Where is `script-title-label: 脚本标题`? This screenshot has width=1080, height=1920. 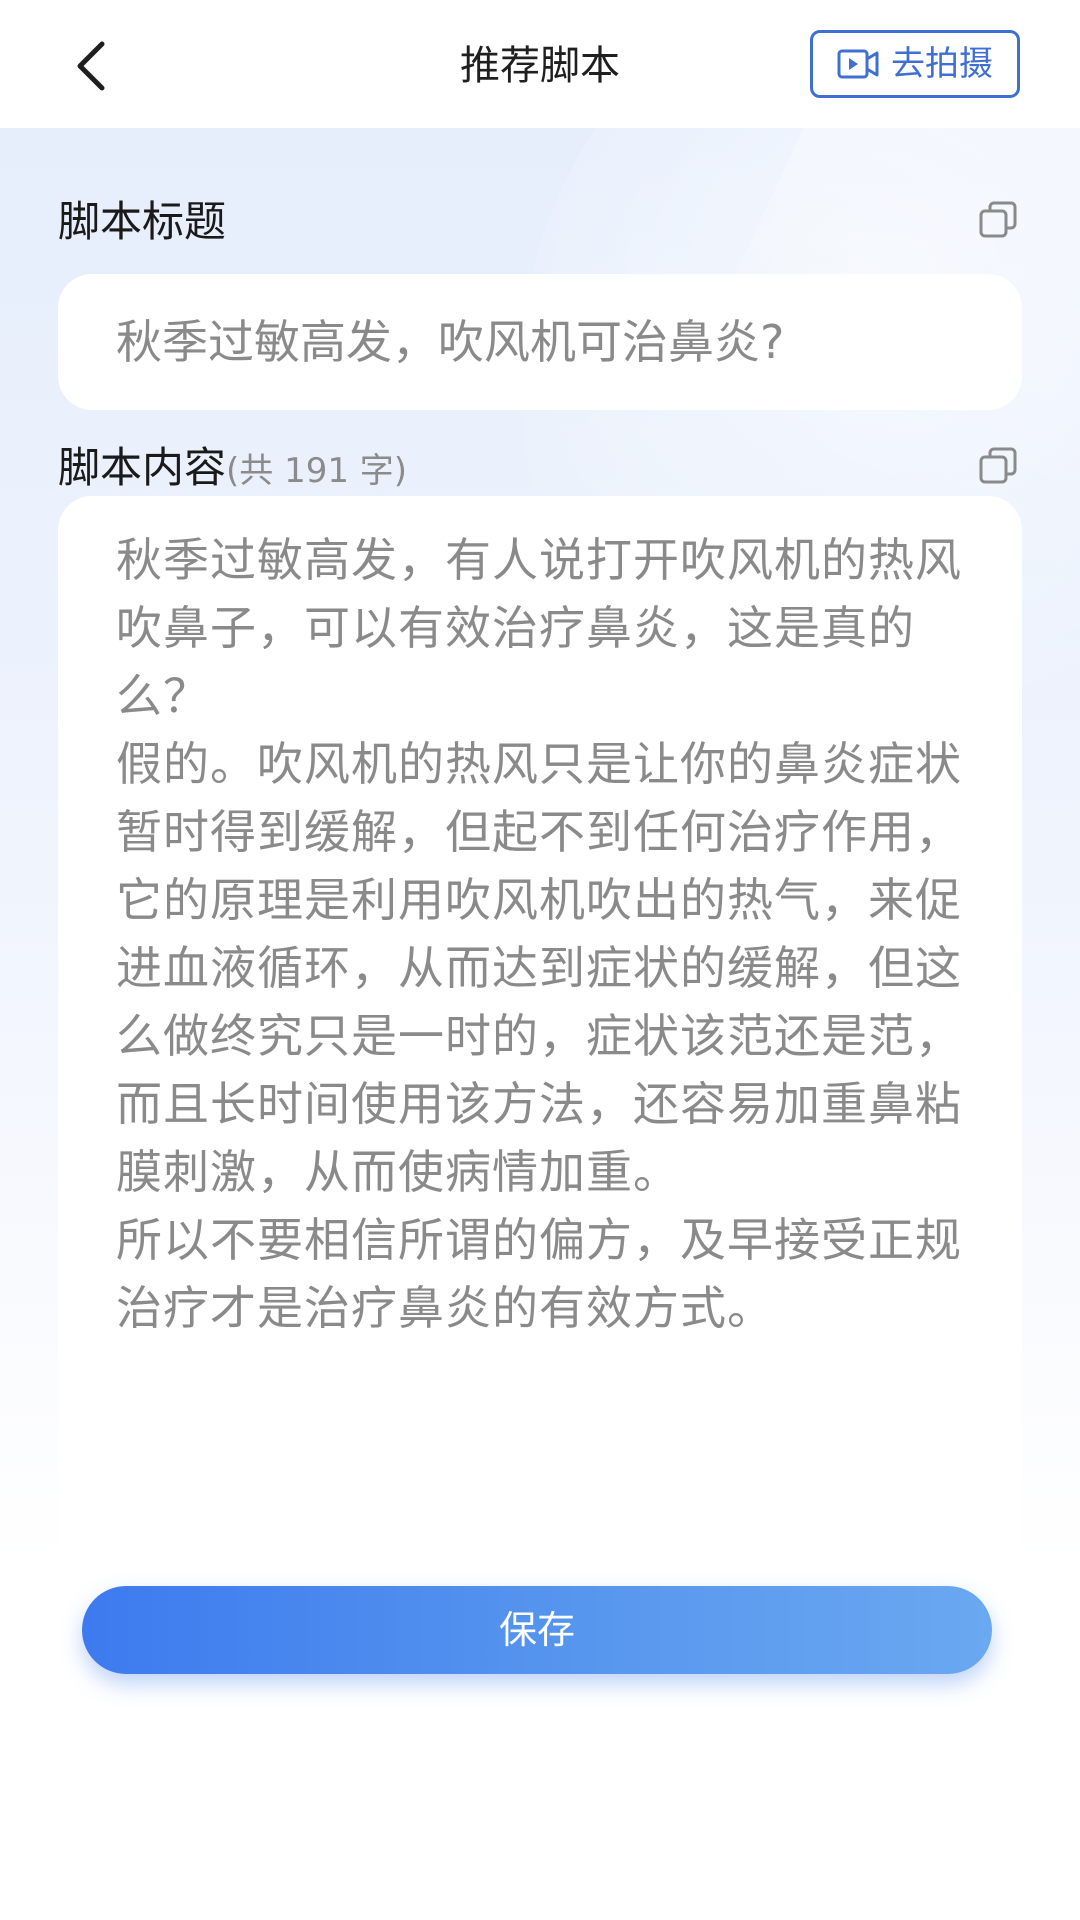
script-title-label: 脚本标题 is located at coordinates (142, 221).